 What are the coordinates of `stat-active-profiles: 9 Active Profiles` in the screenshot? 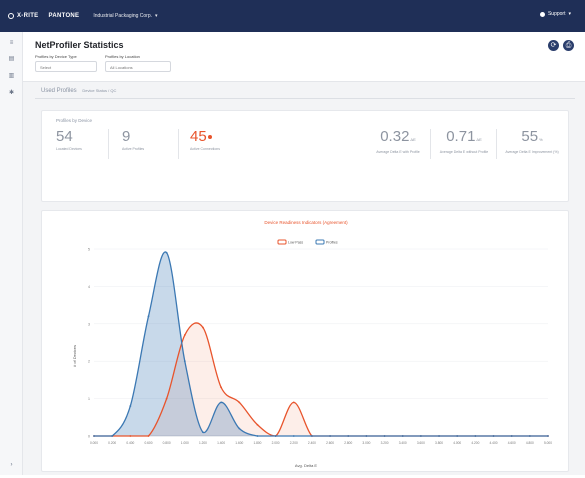 It's located at (133, 140).